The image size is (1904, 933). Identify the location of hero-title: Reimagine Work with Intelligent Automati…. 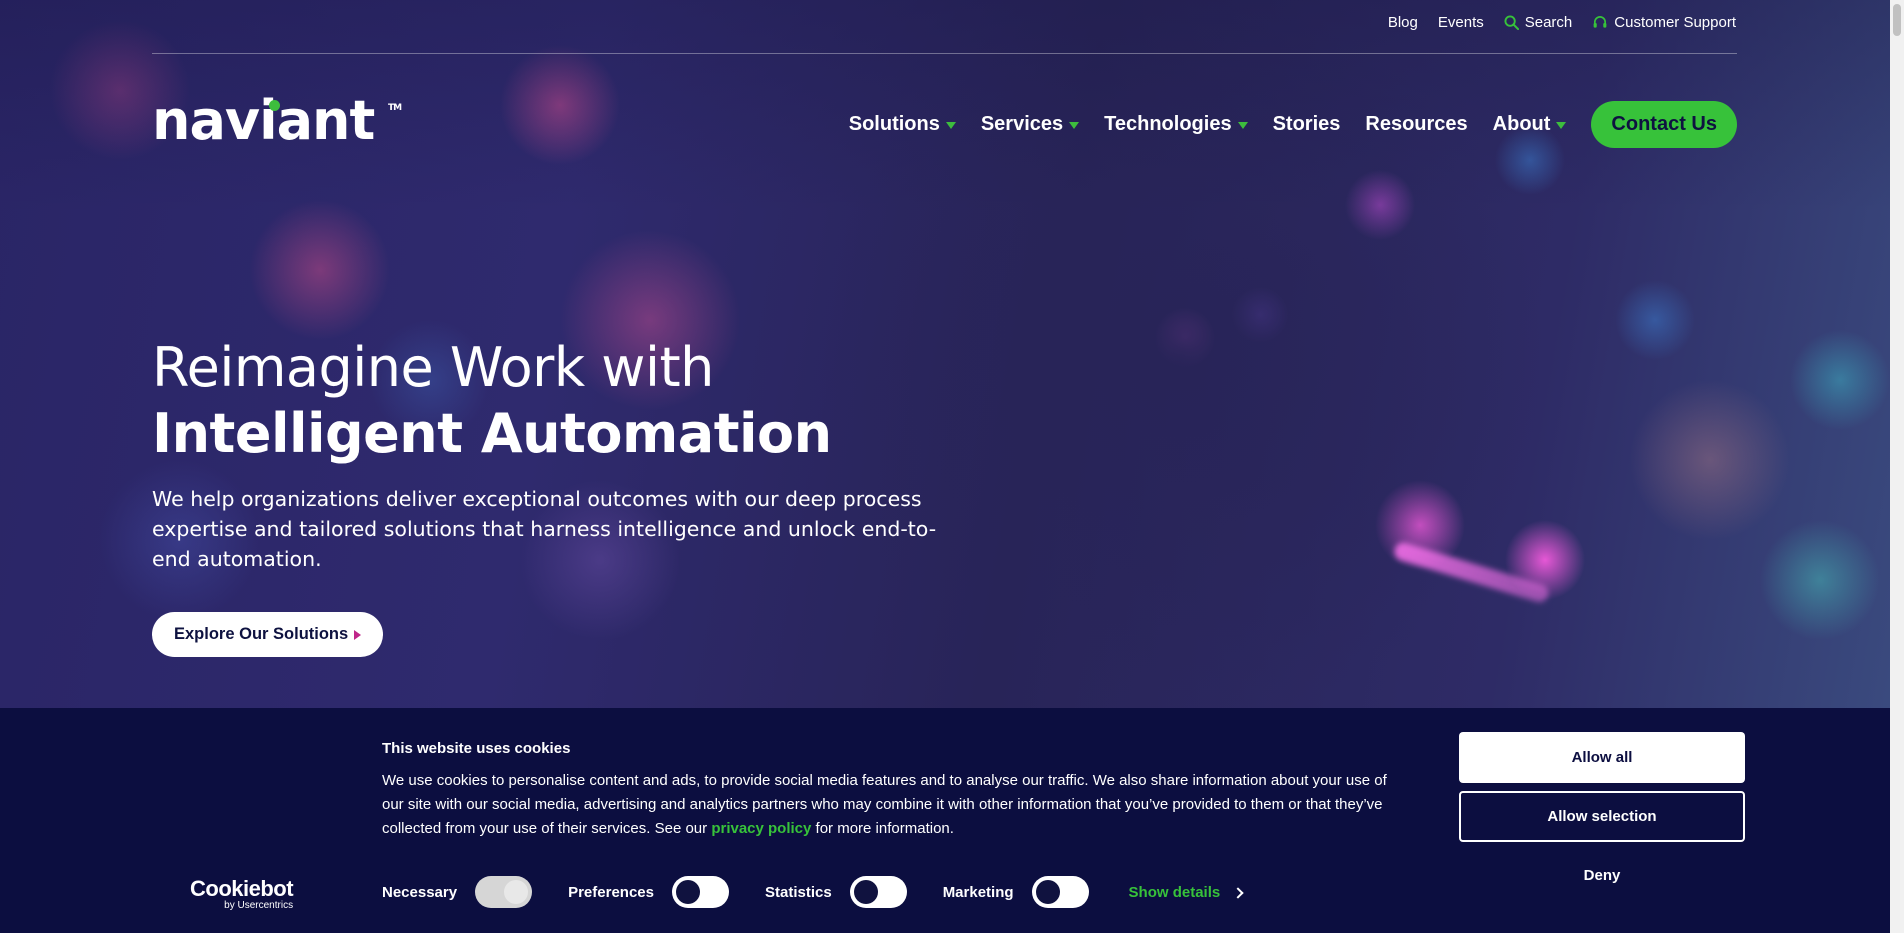
(492, 401).